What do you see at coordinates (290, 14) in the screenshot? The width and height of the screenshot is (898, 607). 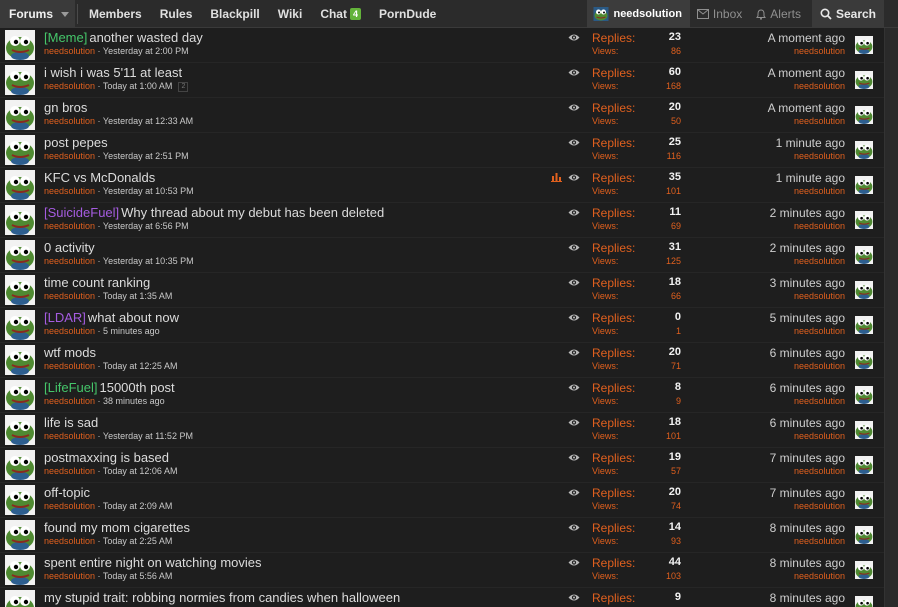 I see `nav-tab-wiki: Wiki` at bounding box center [290, 14].